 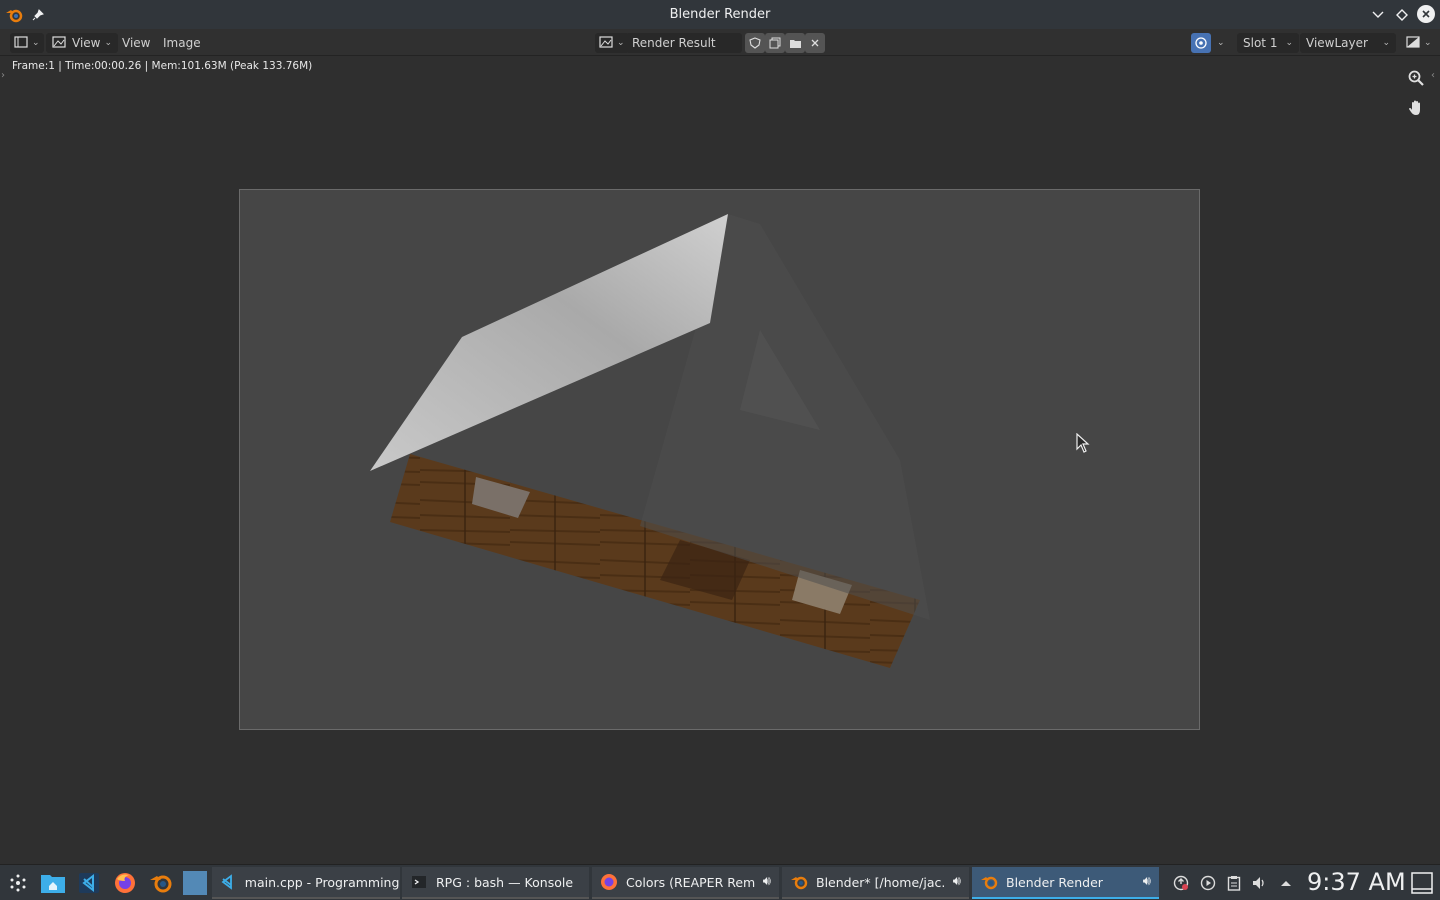 What do you see at coordinates (1208, 883) in the screenshot?
I see `media-player-icon` at bounding box center [1208, 883].